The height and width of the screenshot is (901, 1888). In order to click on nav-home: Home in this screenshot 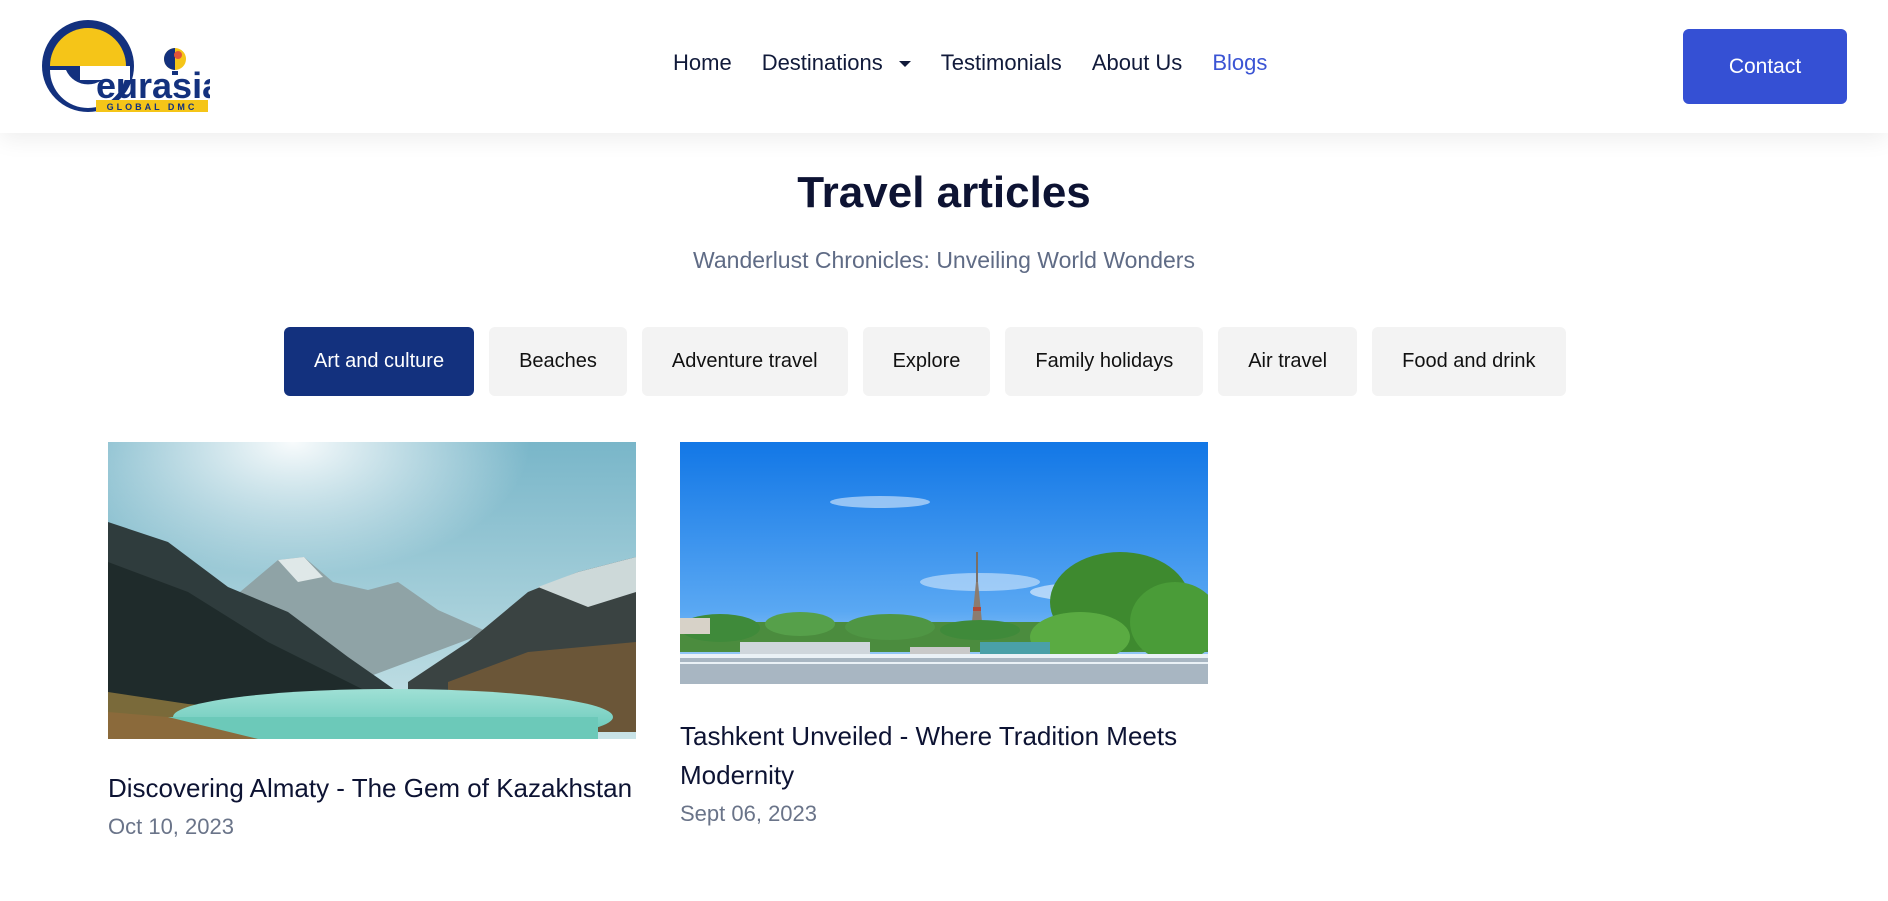, I will do `click(702, 63)`.